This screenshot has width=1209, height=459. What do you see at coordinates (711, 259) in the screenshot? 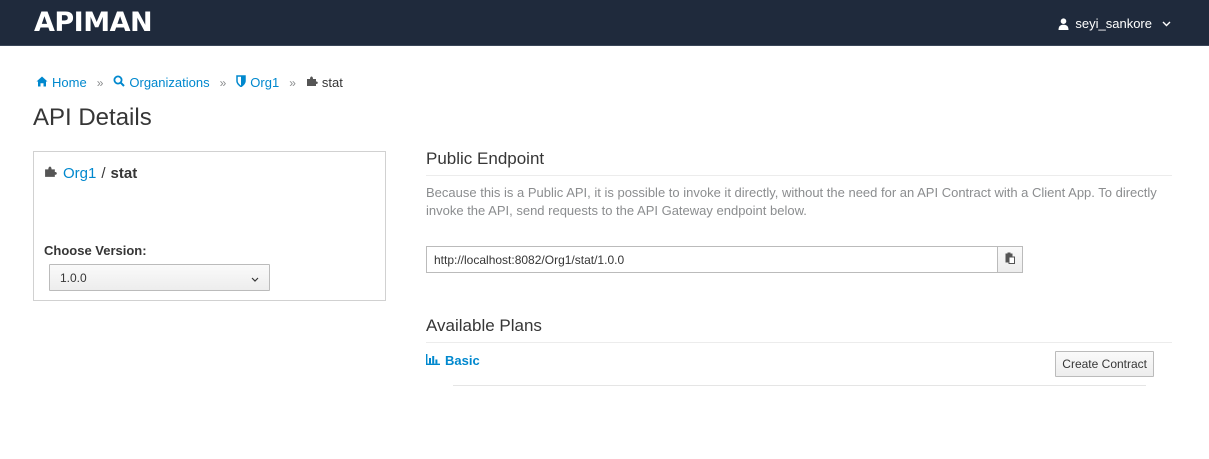
I see `endpoint-url-field` at bounding box center [711, 259].